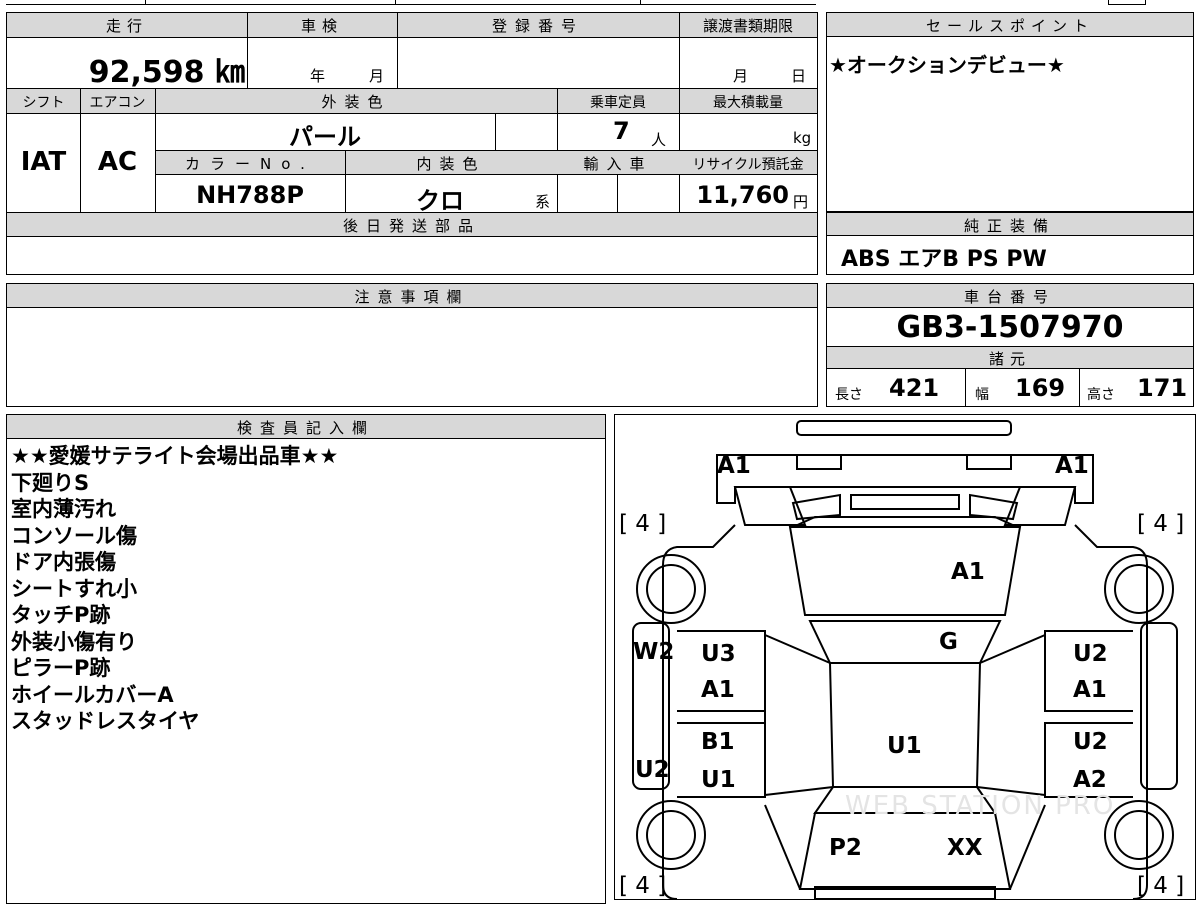 This screenshot has height=904, width=1200. Describe the element at coordinates (1127, 2) in the screenshot. I see `top-right-small-box` at that location.